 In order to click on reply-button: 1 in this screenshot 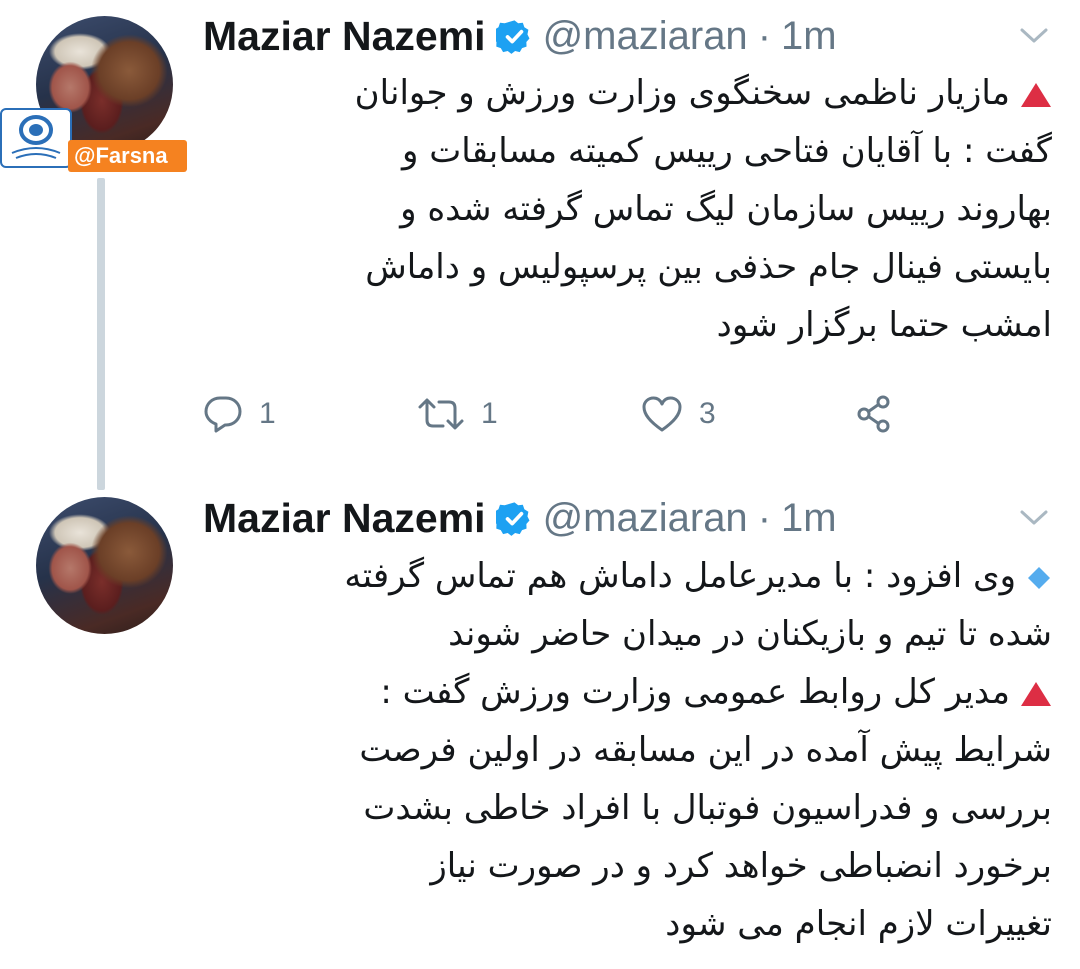, I will do `click(239, 414)`.